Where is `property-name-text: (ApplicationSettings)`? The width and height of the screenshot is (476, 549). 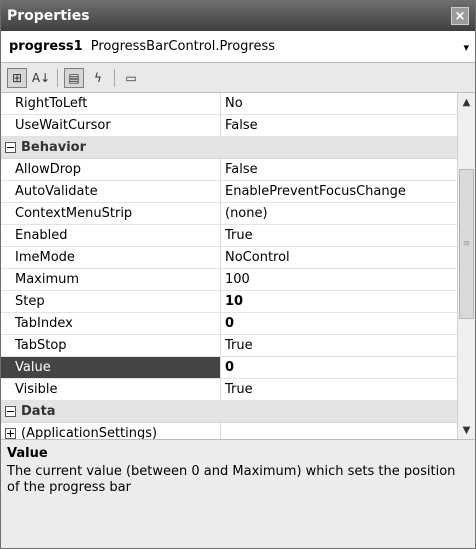
property-name-text: (ApplicationSettings) is located at coordinates (89, 432).